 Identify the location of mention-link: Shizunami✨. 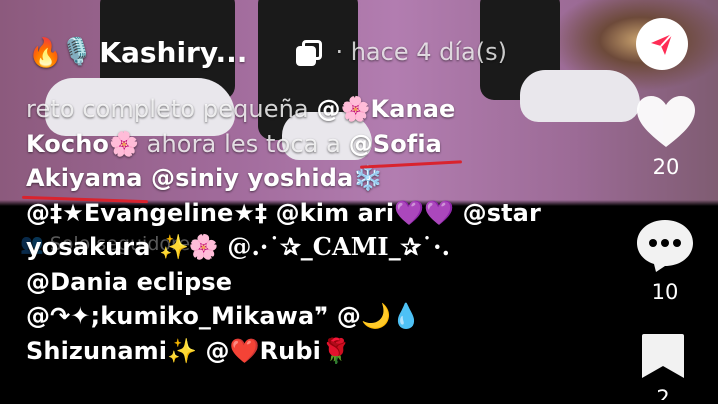
(111, 351).